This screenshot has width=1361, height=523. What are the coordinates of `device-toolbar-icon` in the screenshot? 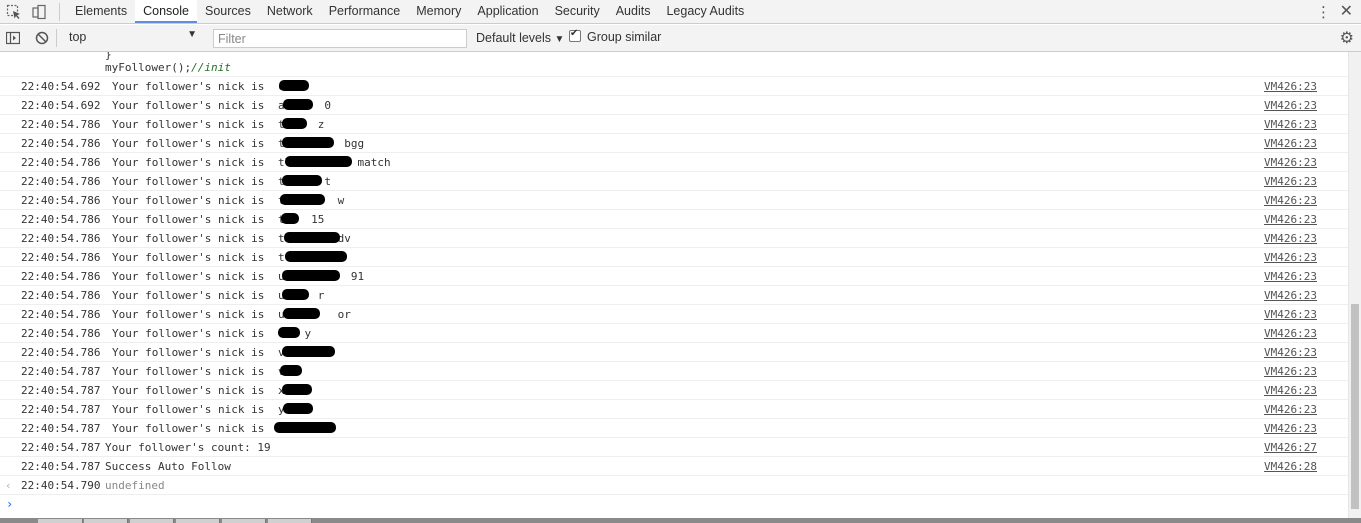 It's located at (39, 12).